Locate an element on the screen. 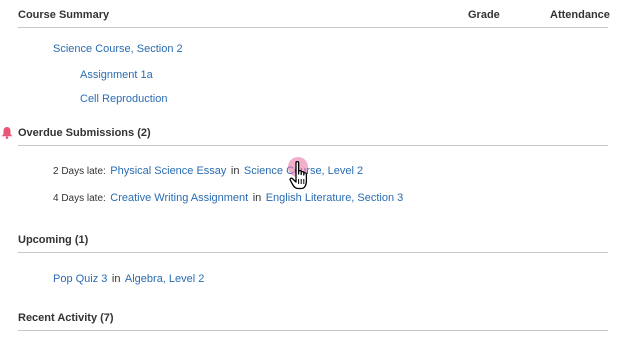  grade-column-header: Grade is located at coordinates (484, 15).